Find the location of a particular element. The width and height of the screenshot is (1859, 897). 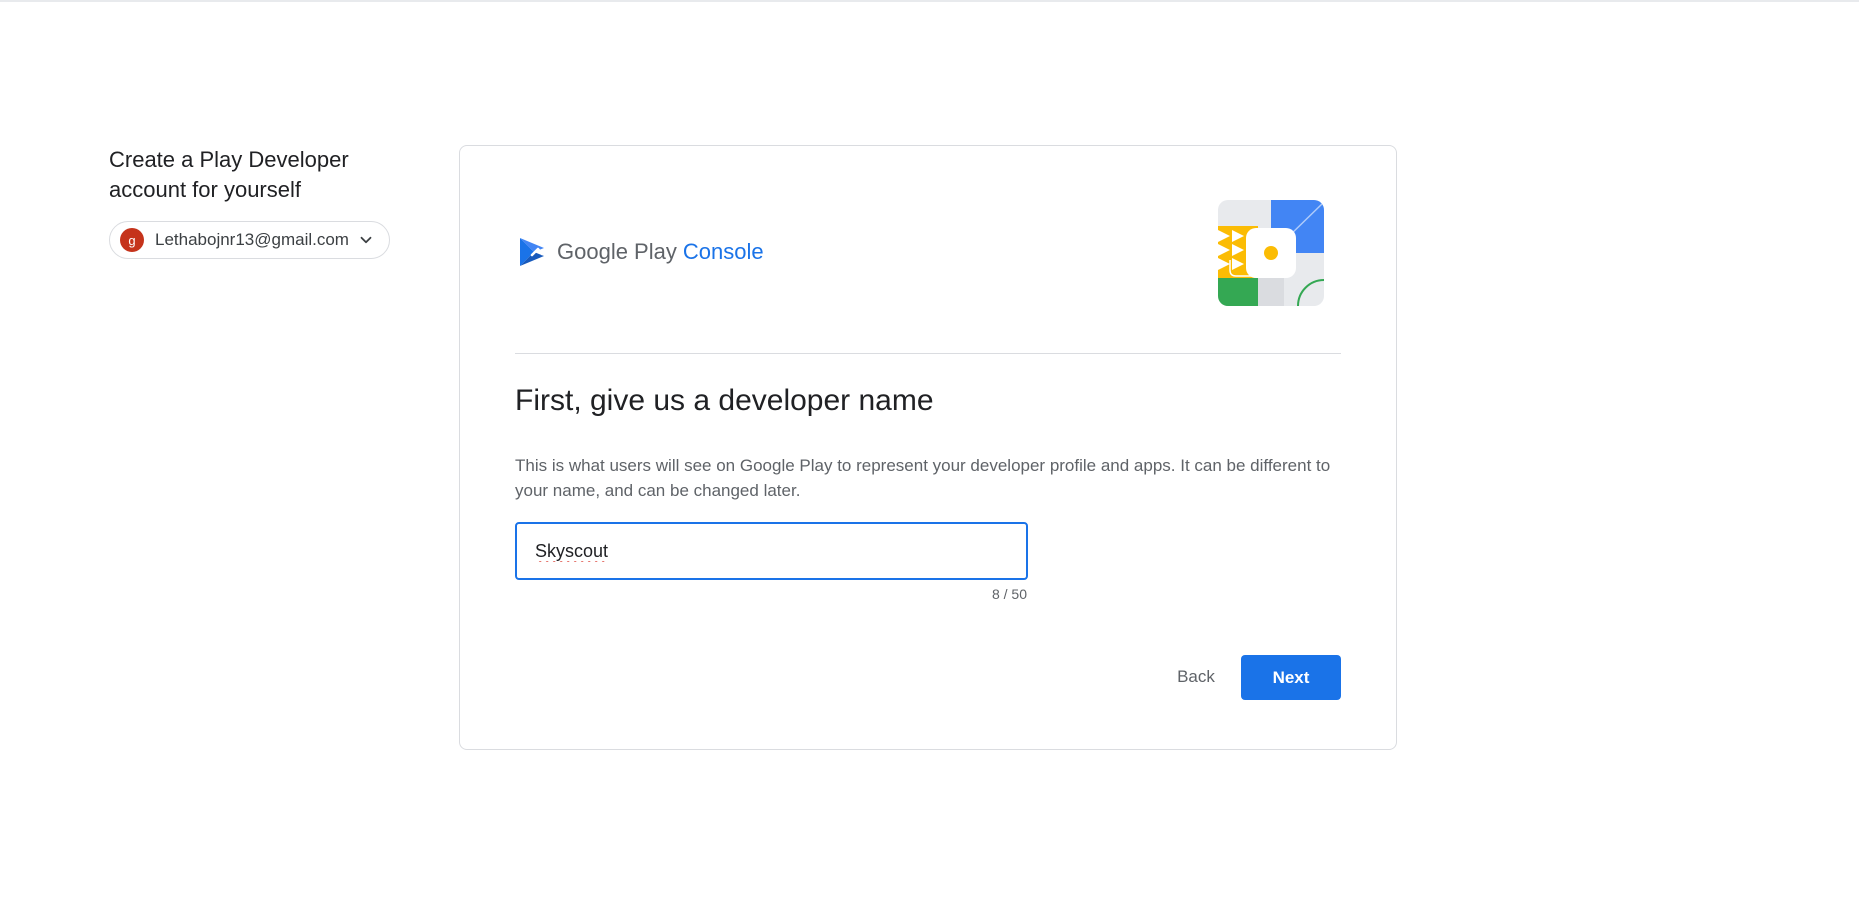

back-button: Back is located at coordinates (1196, 677).